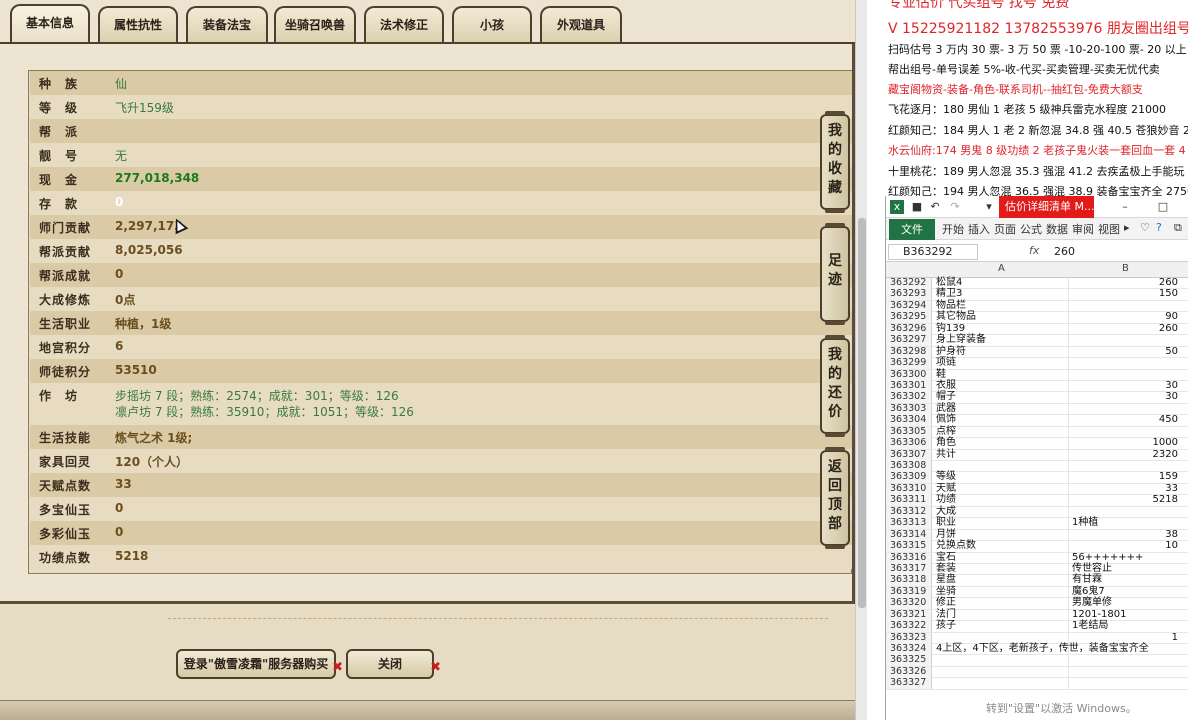 The height and width of the screenshot is (720, 1188). I want to click on sheet-row: 363327, so click(1037, 684).